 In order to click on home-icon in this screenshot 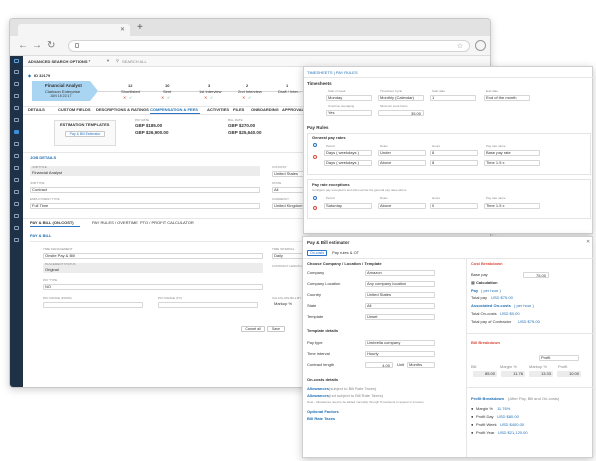, I will do `click(16, 72)`.